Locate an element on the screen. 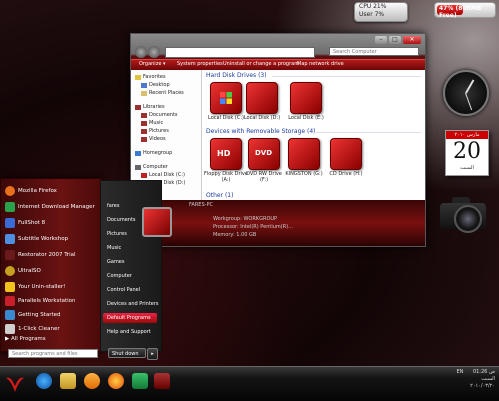 Image resolution: width=499 pixels, height=401 pixels. program-restorator: Restorator 2007 Trial is located at coordinates (40, 255).